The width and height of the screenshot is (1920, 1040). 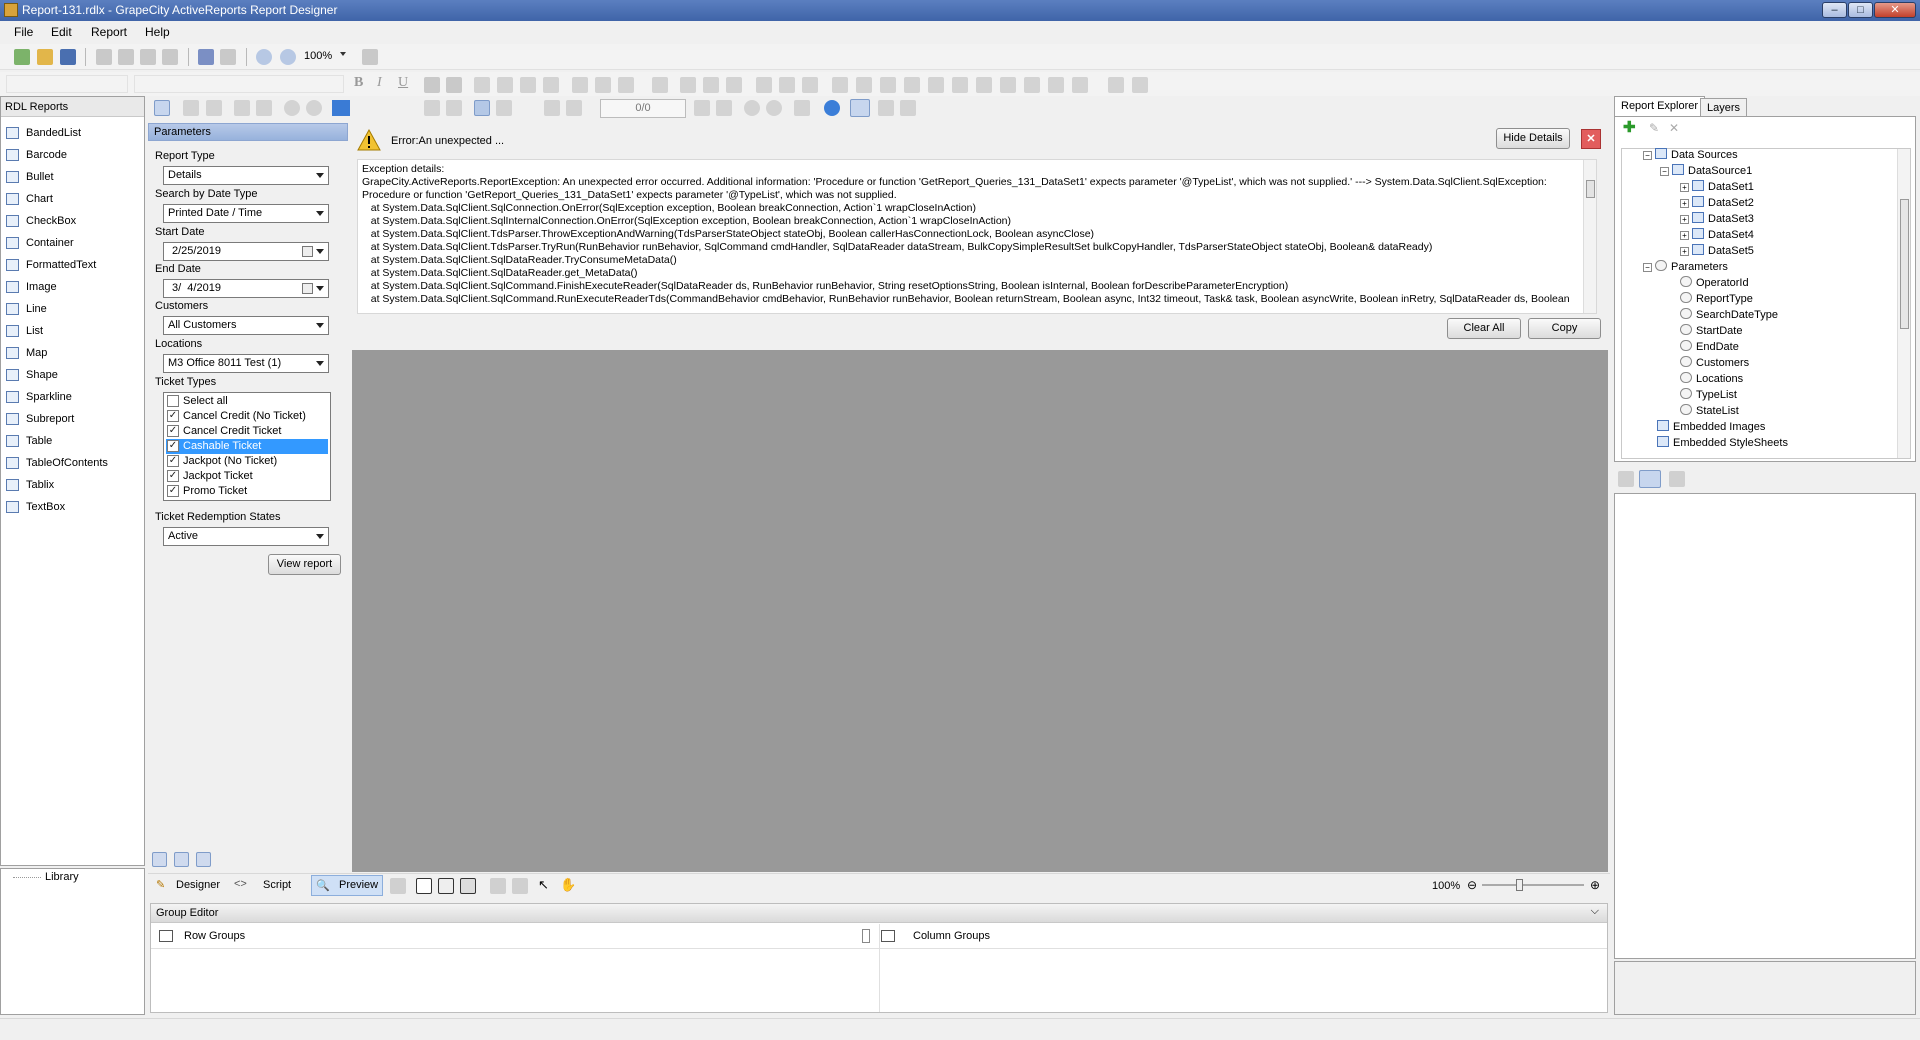 What do you see at coordinates (580, 85) in the screenshot?
I see `bullets-icon` at bounding box center [580, 85].